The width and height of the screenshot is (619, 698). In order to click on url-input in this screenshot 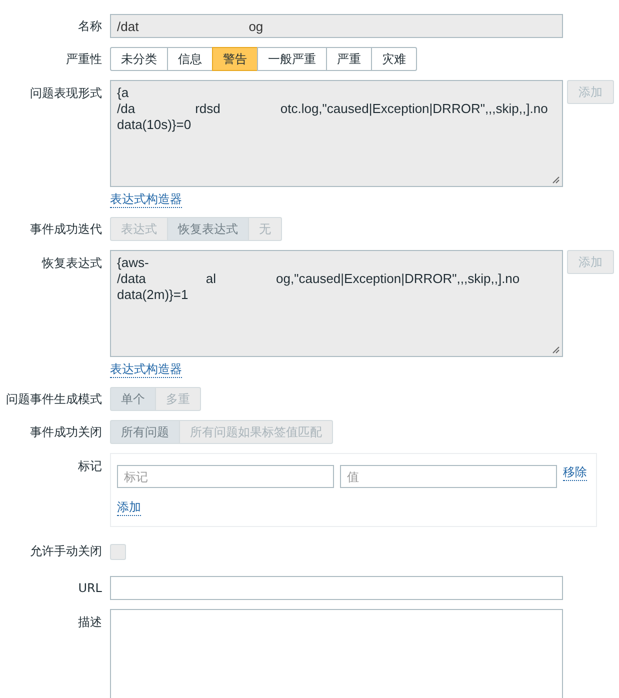, I will do `click(336, 588)`.